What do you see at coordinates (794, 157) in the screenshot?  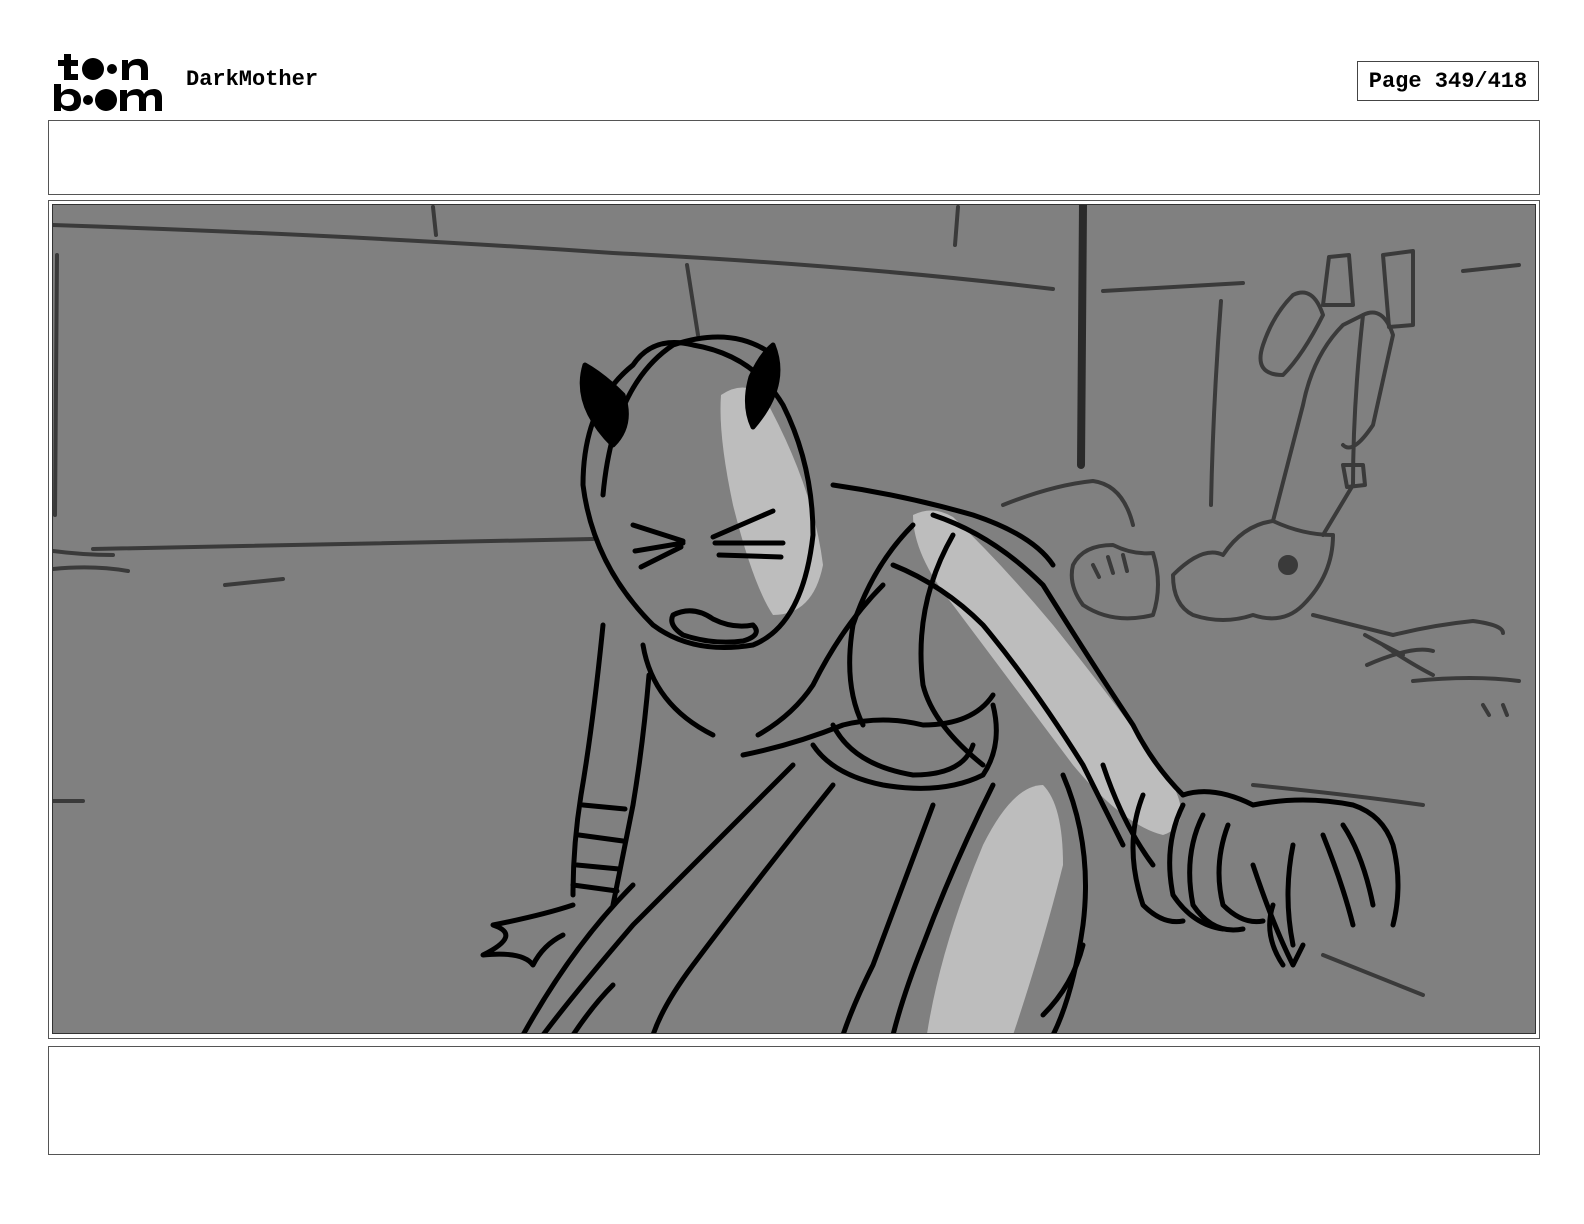 I see `action-notes-box` at bounding box center [794, 157].